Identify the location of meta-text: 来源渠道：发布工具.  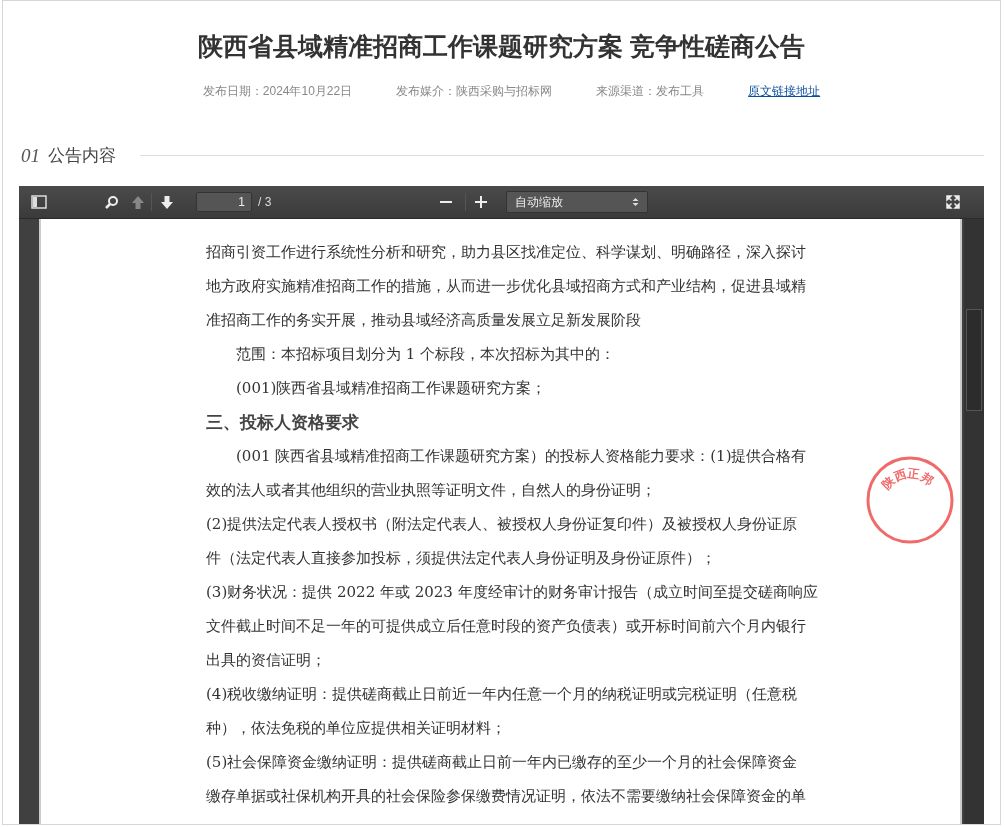
(650, 91).